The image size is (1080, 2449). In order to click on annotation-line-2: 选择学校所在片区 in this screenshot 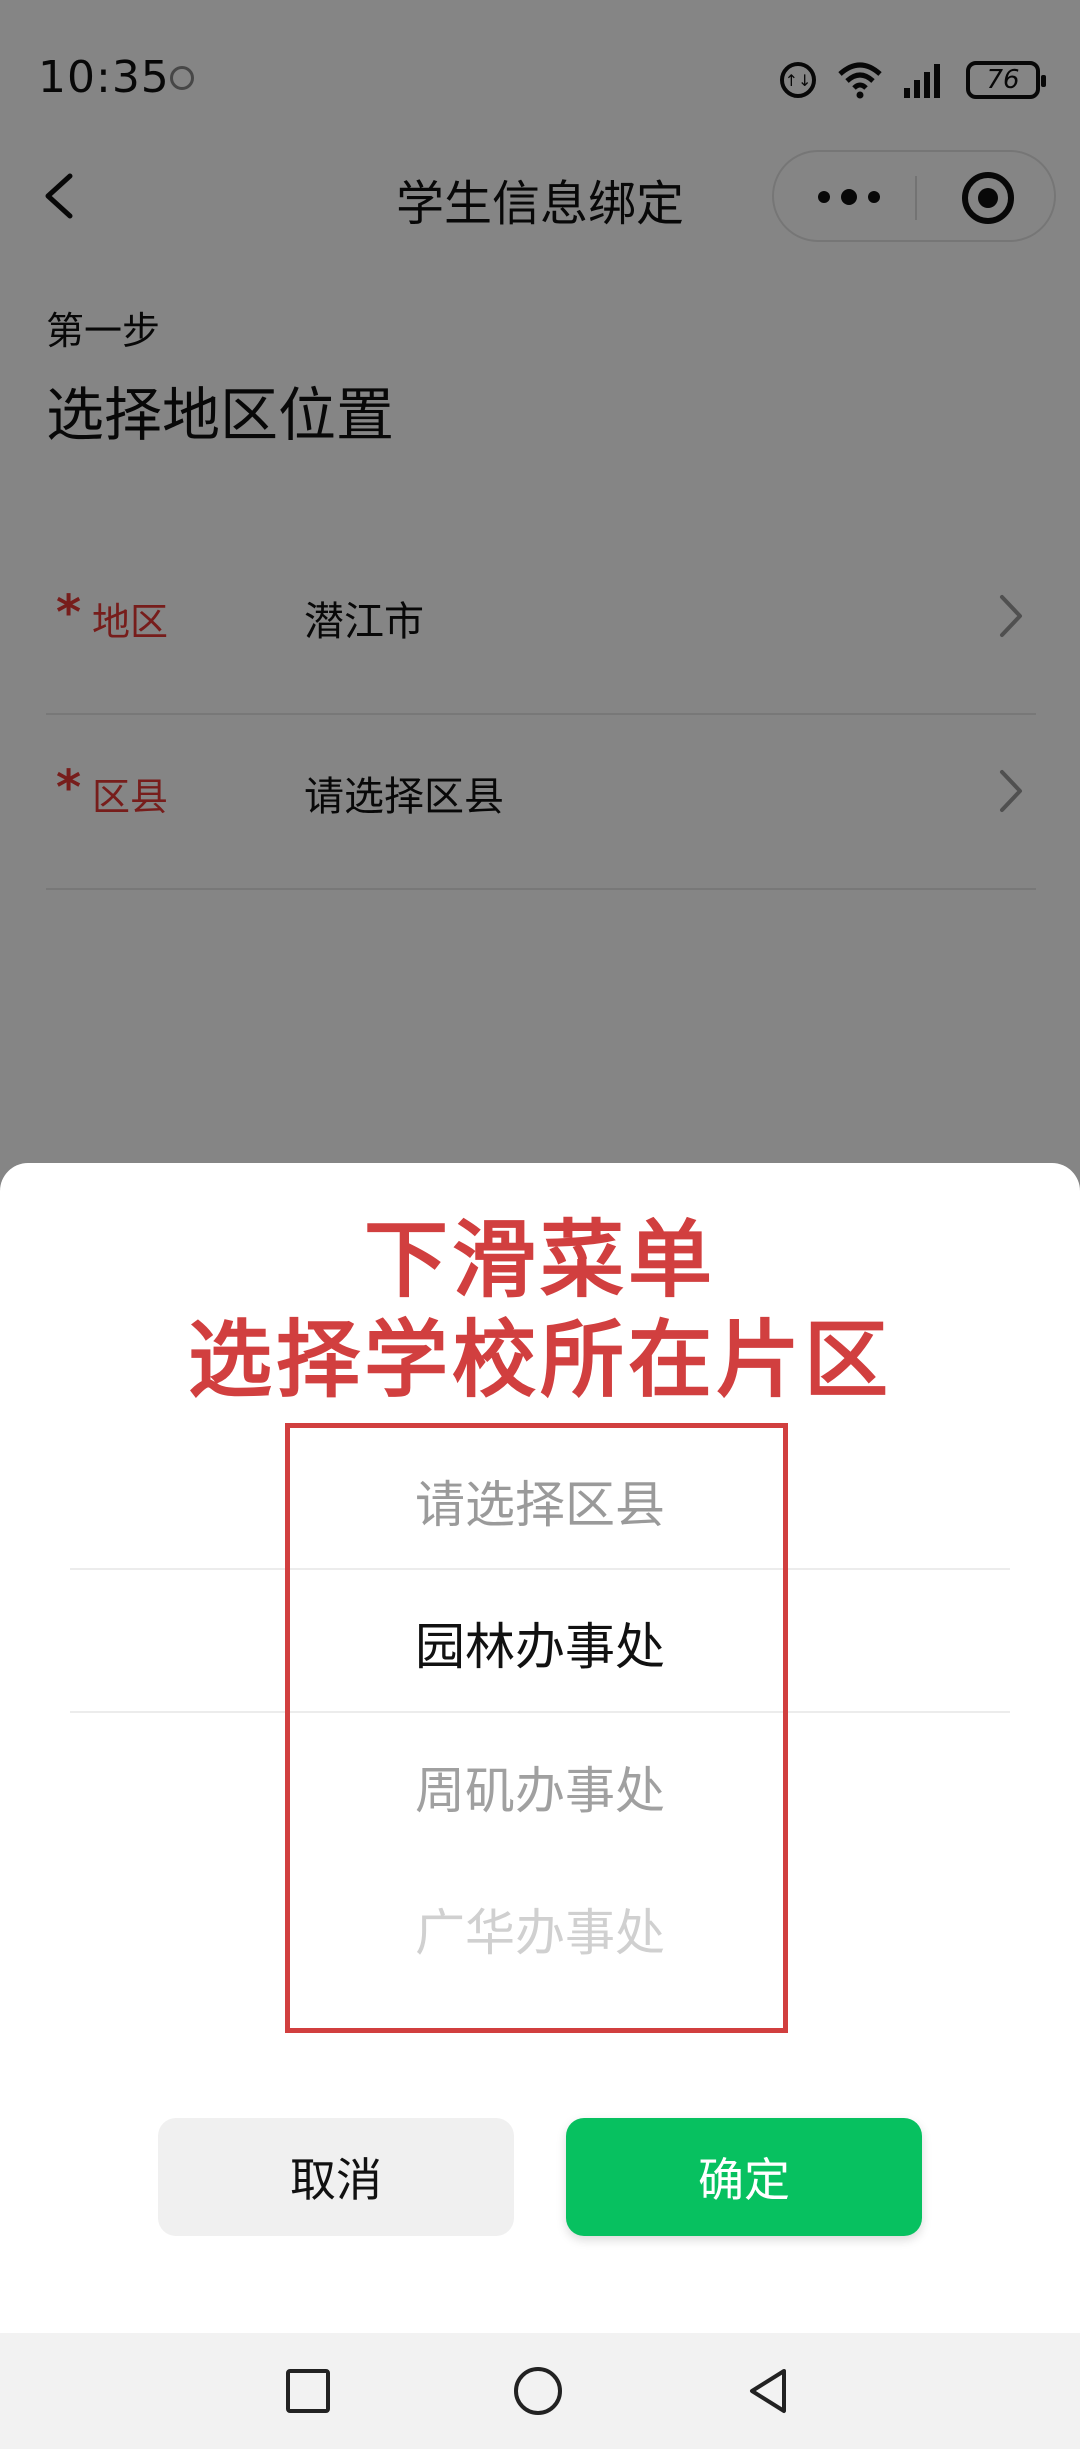, I will do `click(539, 1360)`.